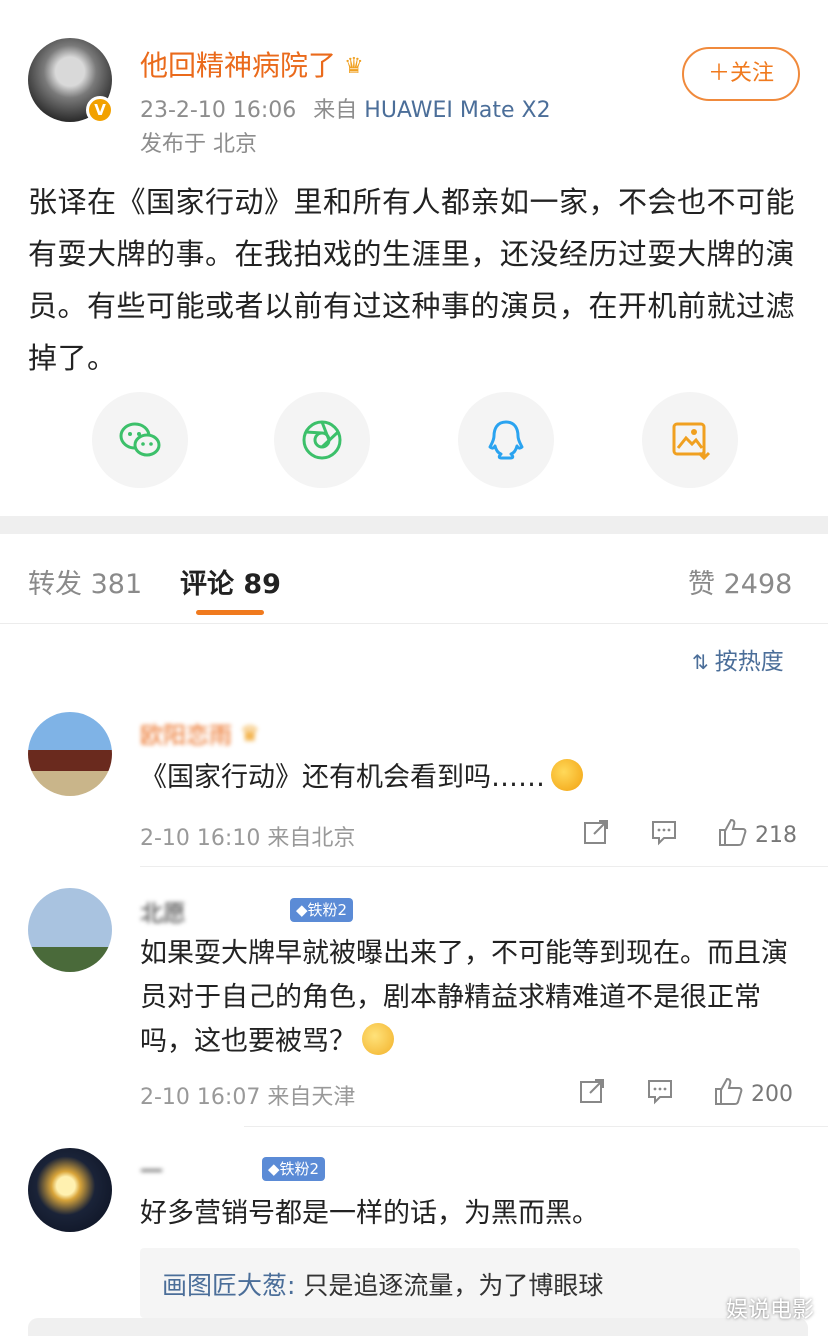  I want to click on sort-button: ⇅ 按热度, so click(738, 659).